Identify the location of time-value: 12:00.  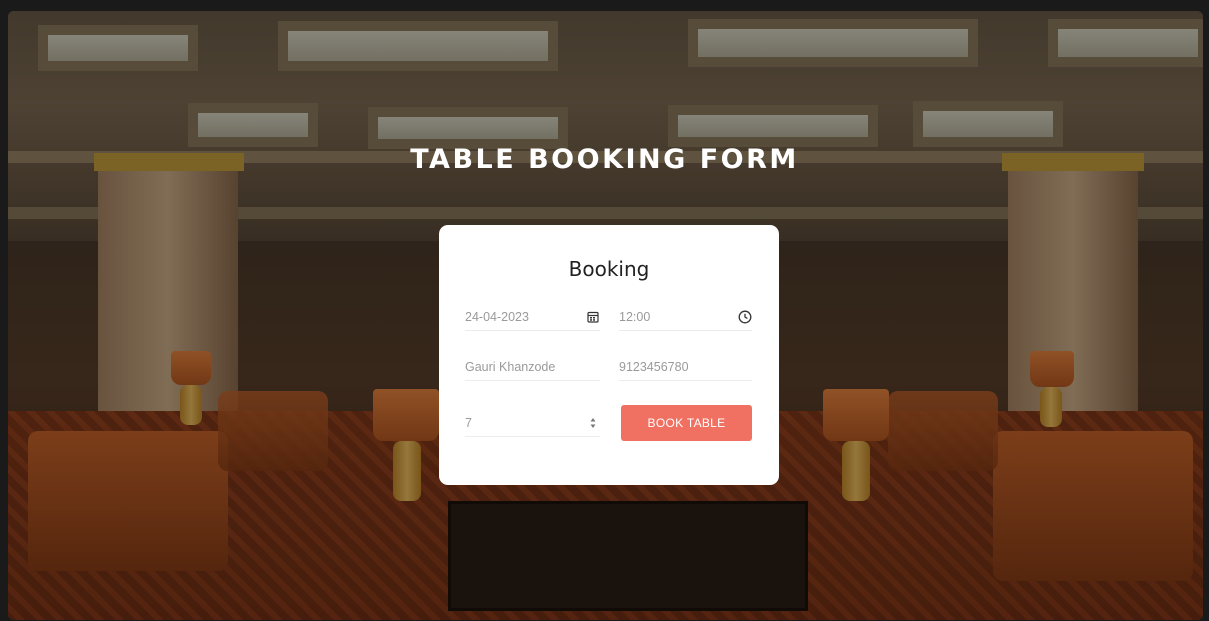
(635, 316).